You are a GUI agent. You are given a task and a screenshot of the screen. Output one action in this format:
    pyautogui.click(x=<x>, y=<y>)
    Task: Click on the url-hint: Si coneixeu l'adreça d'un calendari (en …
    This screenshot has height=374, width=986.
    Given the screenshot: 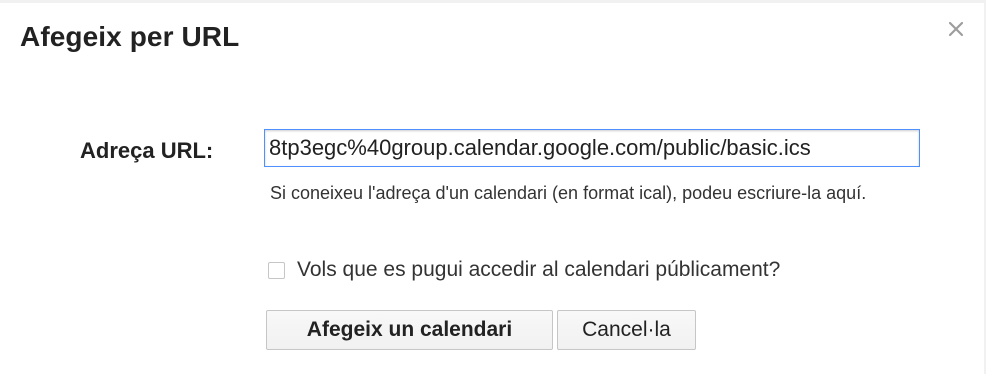 What is the action you would take?
    pyautogui.click(x=568, y=193)
    